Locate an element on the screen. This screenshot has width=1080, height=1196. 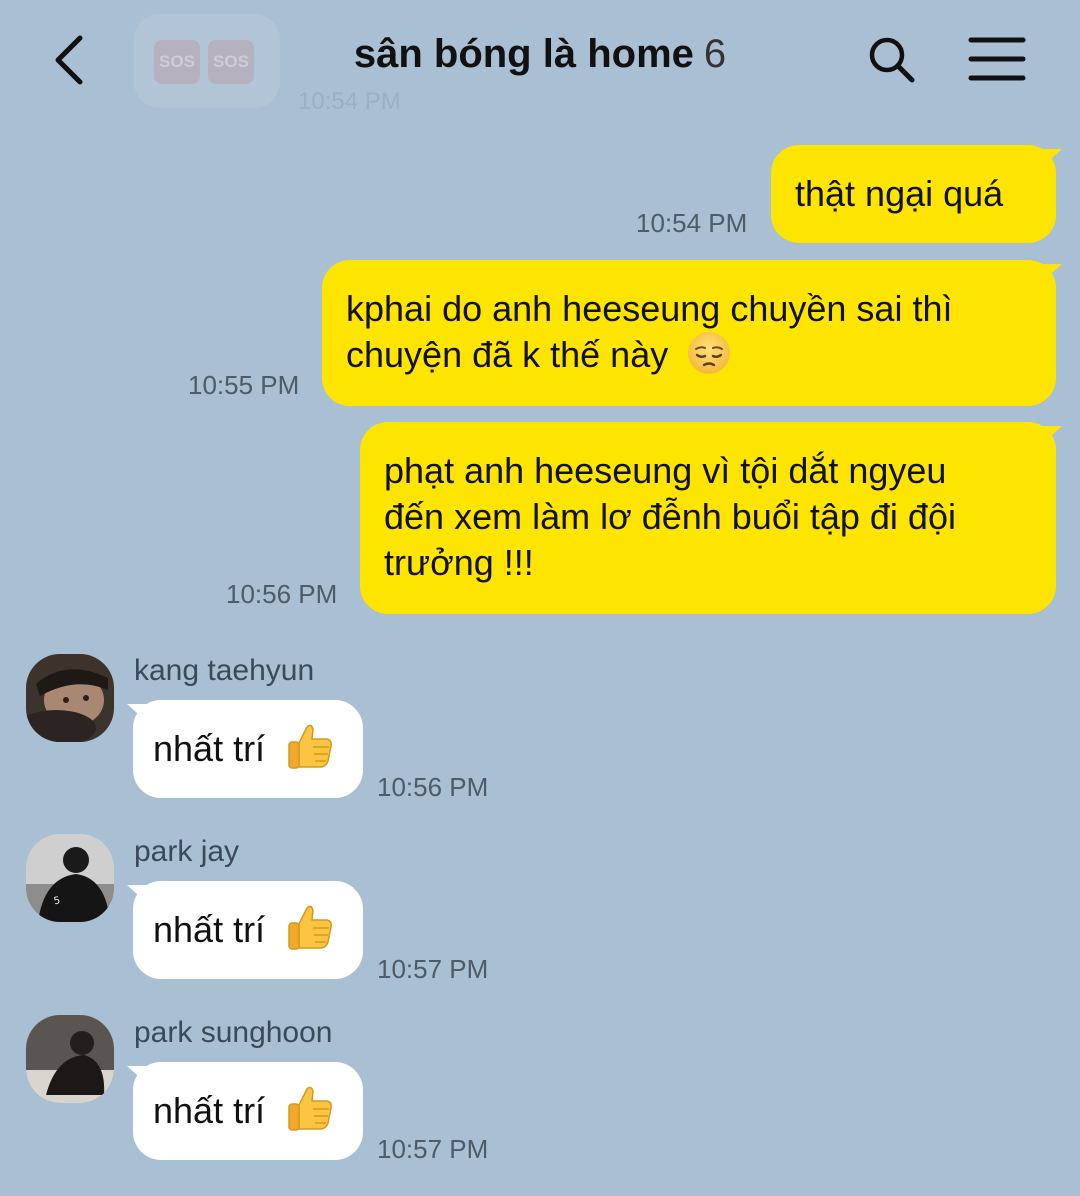
search-icon is located at coordinates (891, 59).